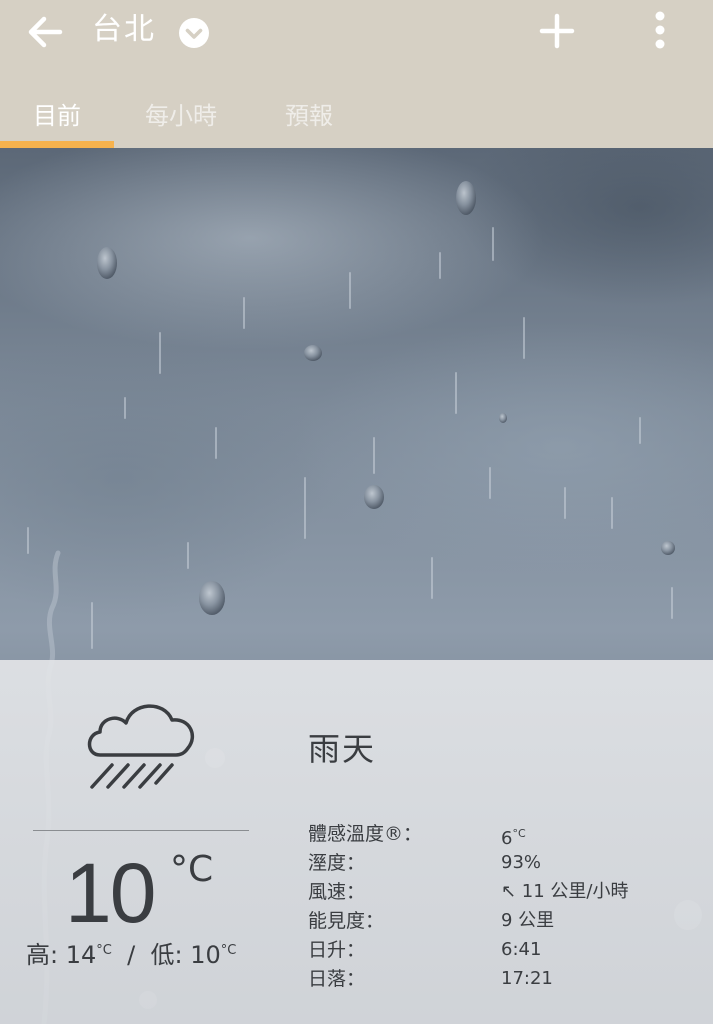 This screenshot has height=1024, width=713. I want to click on feels-like-unit: °C, so click(519, 833).